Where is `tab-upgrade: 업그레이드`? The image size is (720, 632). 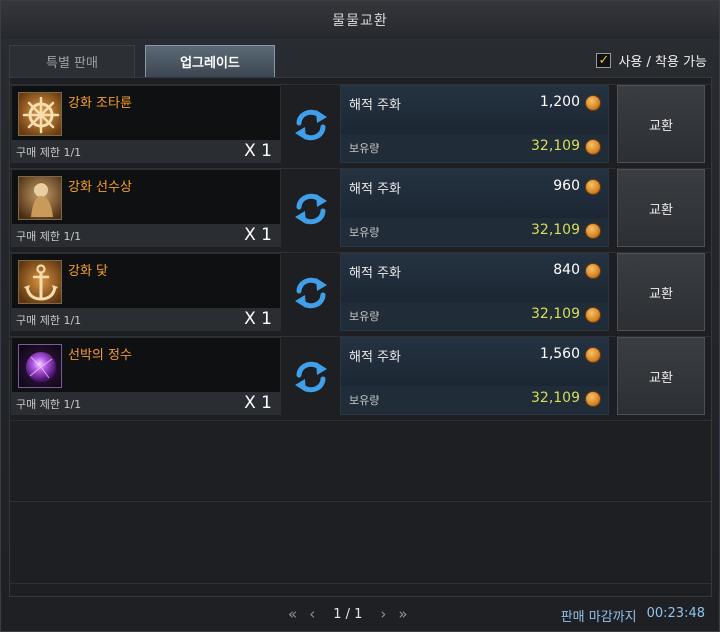
tab-upgrade: 업그레이드 is located at coordinates (210, 61).